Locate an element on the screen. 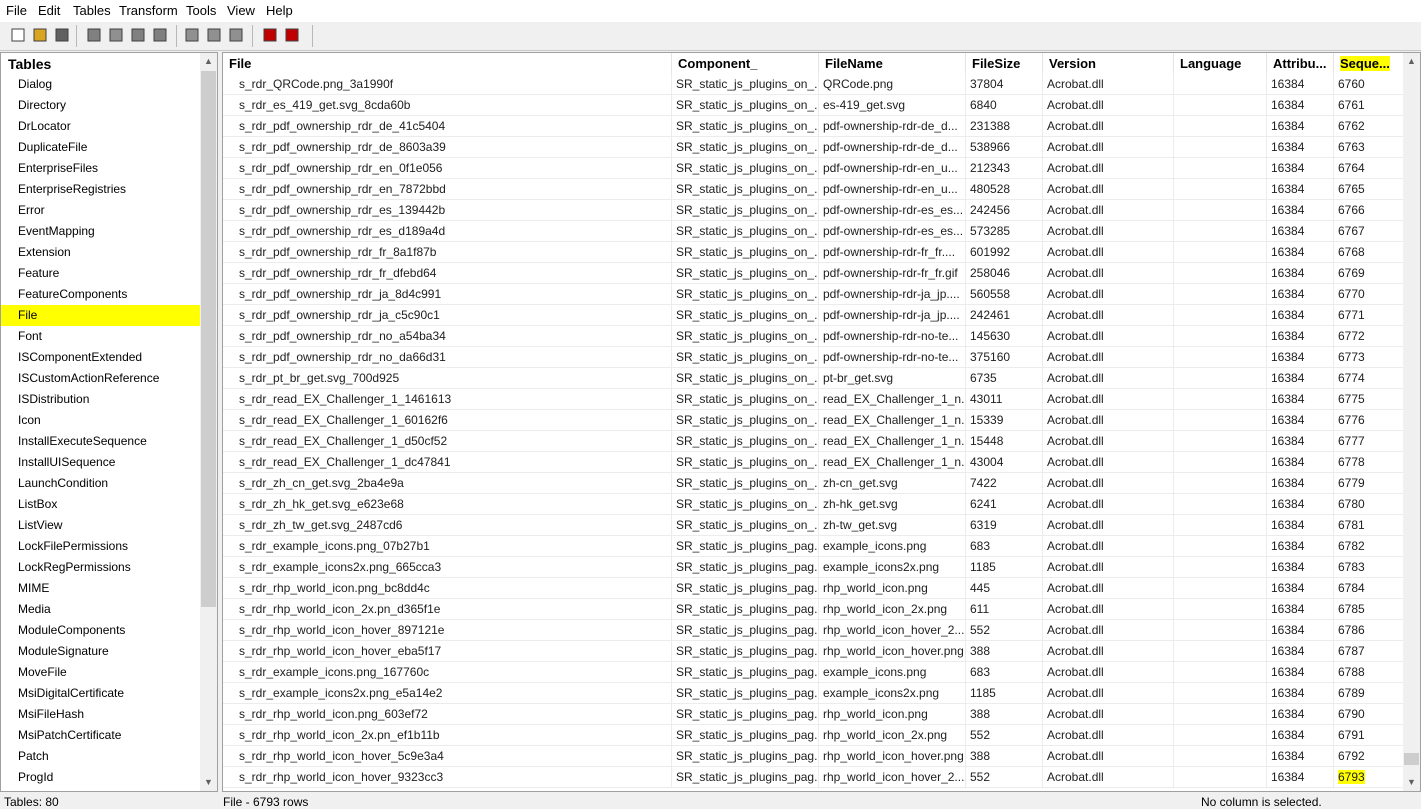  scroll-thumb is located at coordinates (1411, 759).